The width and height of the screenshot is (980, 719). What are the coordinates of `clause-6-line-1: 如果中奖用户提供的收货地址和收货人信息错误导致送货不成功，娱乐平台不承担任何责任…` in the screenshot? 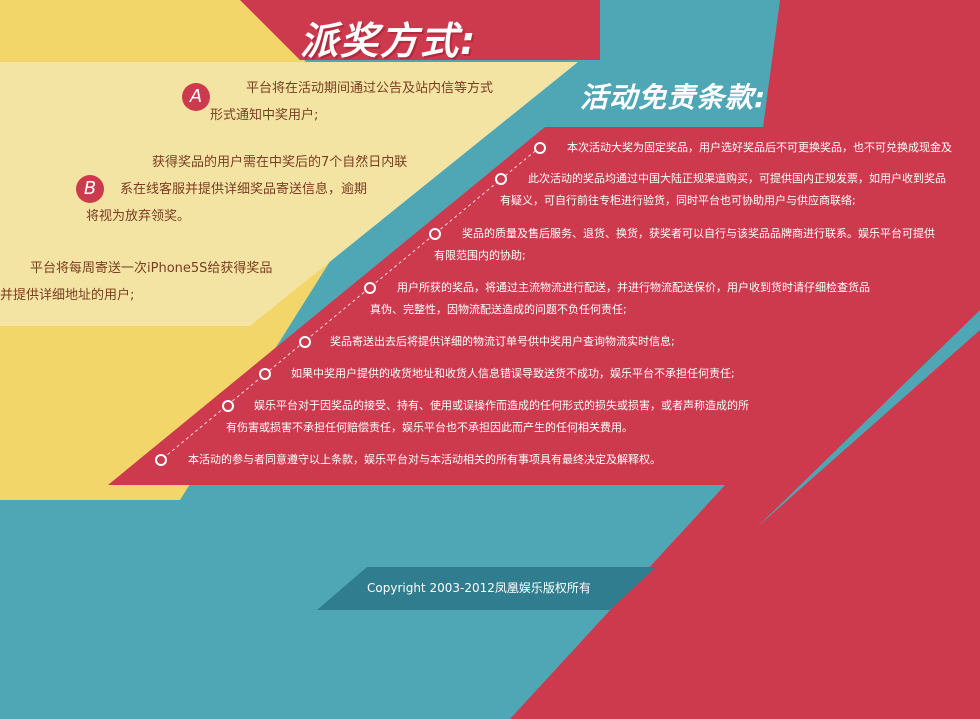 It's located at (513, 373).